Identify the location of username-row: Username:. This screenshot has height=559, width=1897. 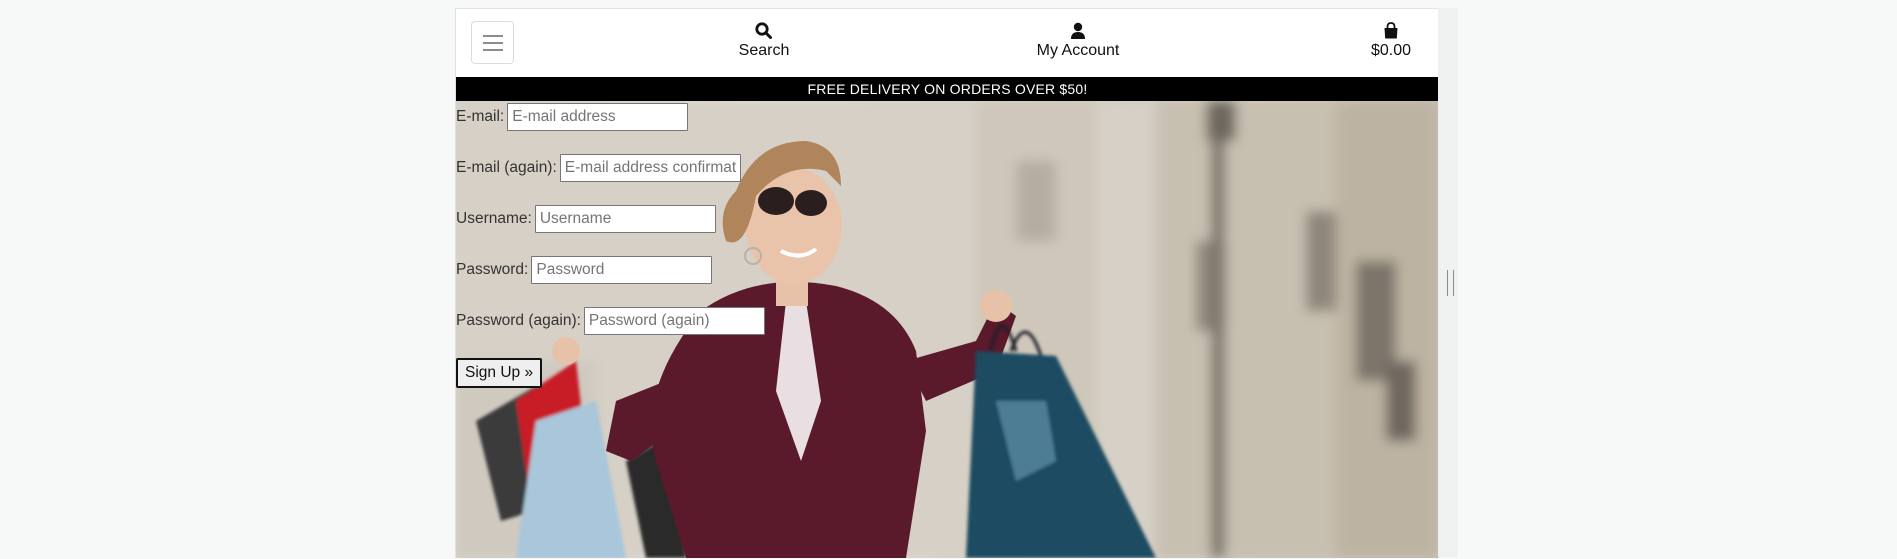
(586, 219).